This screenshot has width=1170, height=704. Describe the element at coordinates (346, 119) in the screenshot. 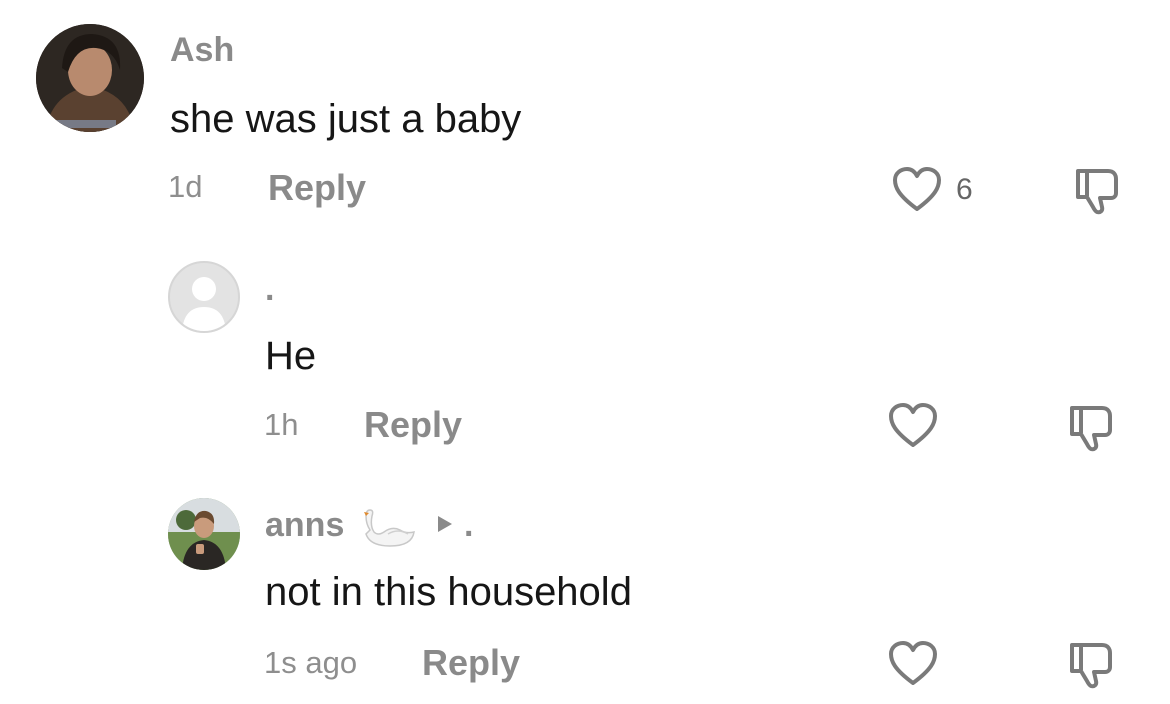

I see `comment-text: she was just a baby` at that location.